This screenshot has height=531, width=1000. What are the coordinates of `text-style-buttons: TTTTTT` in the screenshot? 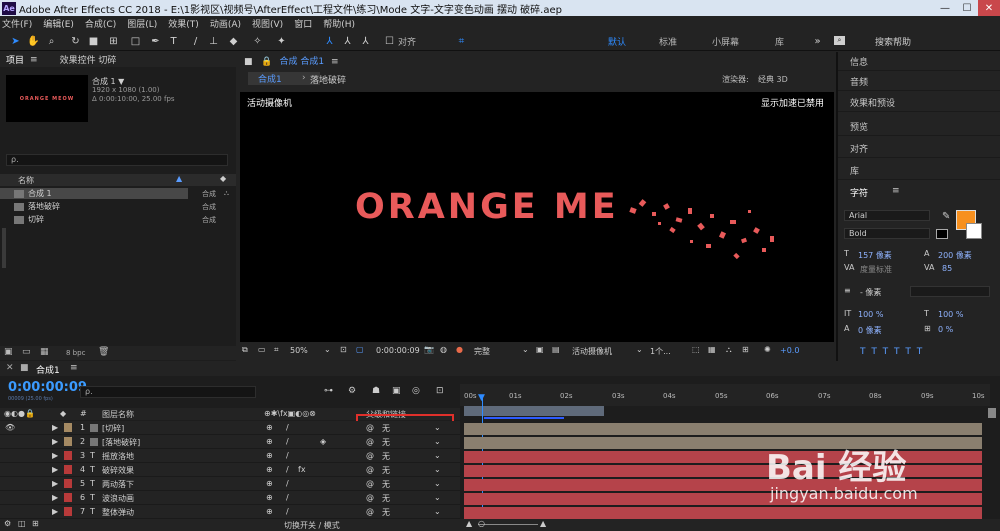 It's located at (894, 352).